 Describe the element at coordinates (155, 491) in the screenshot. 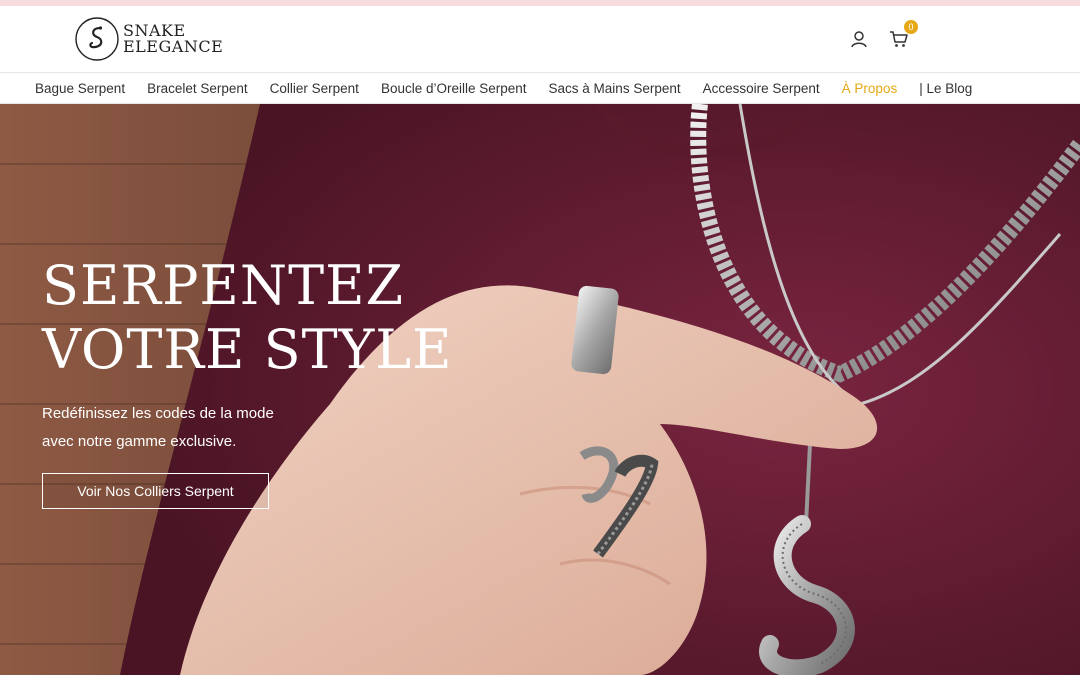

I see `cta-button-voir-colliers: Voir Nos Colliers Serpent` at that location.